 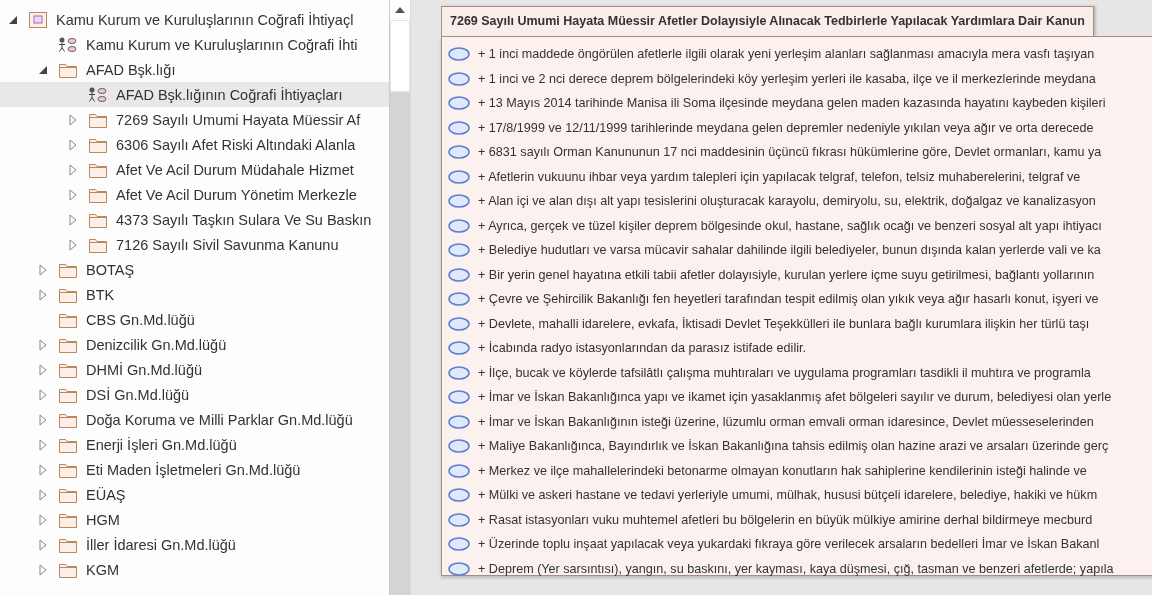 What do you see at coordinates (795, 397) in the screenshot?
I see `use-case-label: + İmar ve İskan Bakanlığınca yapı ve ikamet için yasaklanmış afet bölgeleri sayılır ve durum, belediyesi olan yerle` at bounding box center [795, 397].